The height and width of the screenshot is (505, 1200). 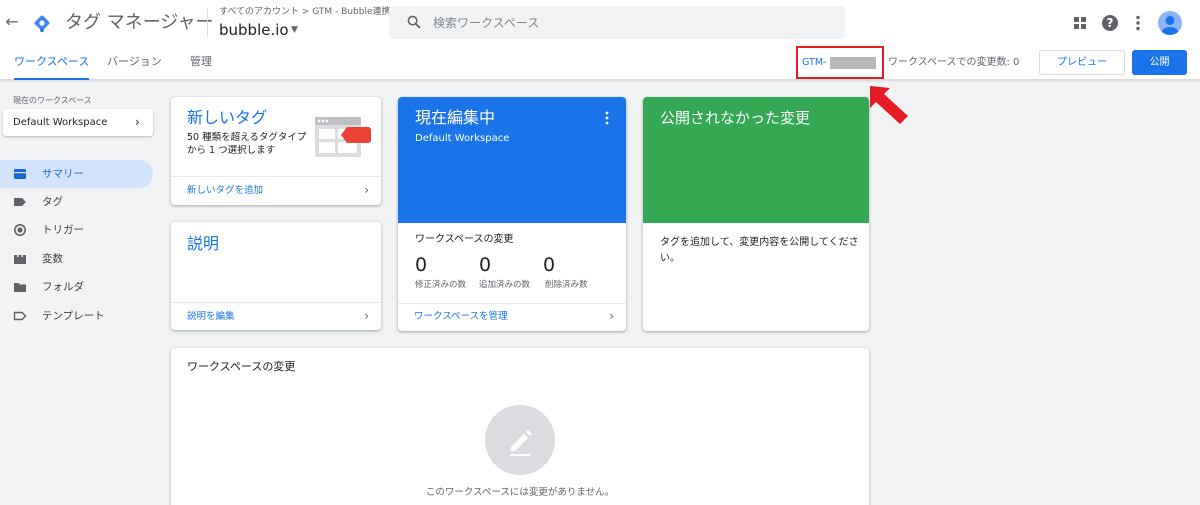 I want to click on sidebar-item-label: トリガー, so click(x=63, y=230).